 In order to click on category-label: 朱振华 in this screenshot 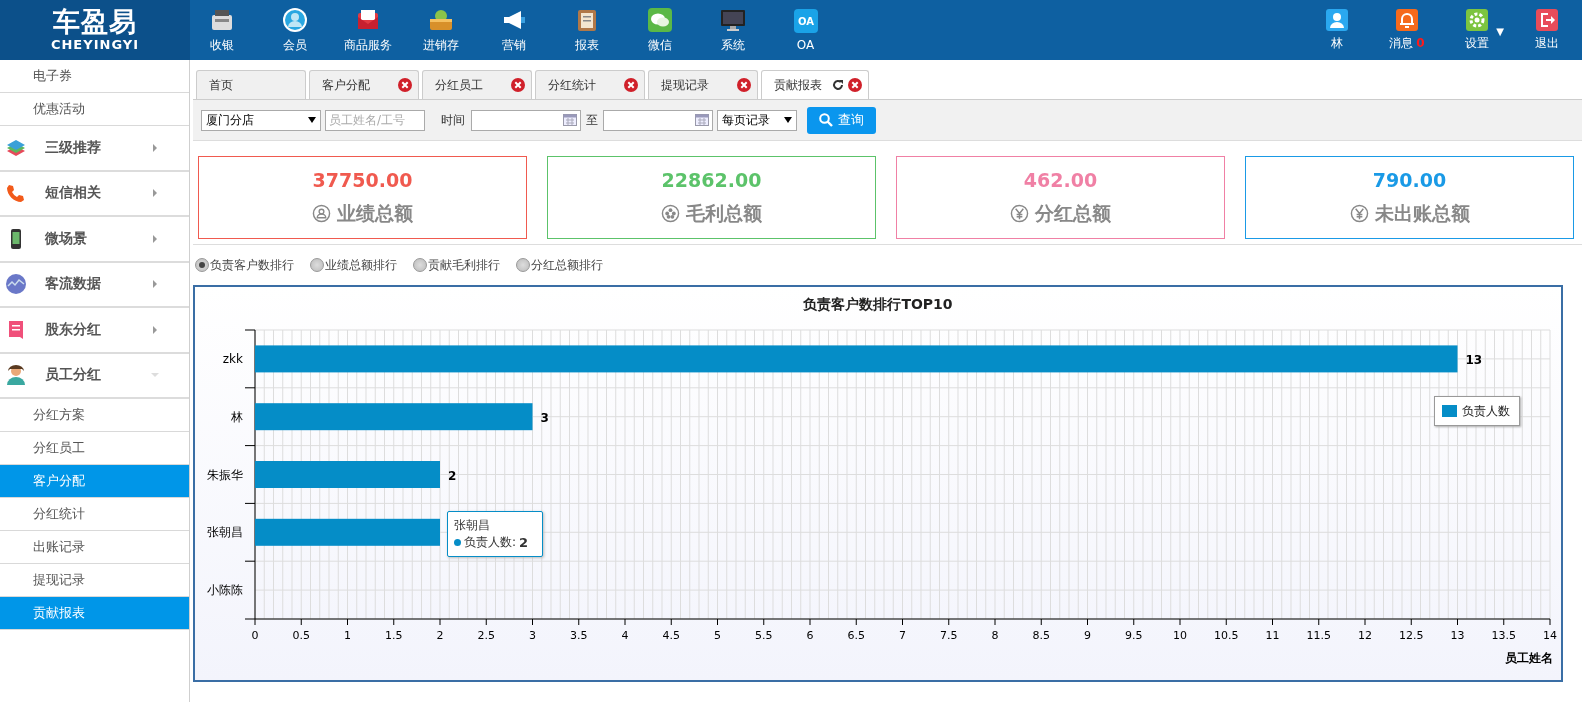, I will do `click(225, 474)`.